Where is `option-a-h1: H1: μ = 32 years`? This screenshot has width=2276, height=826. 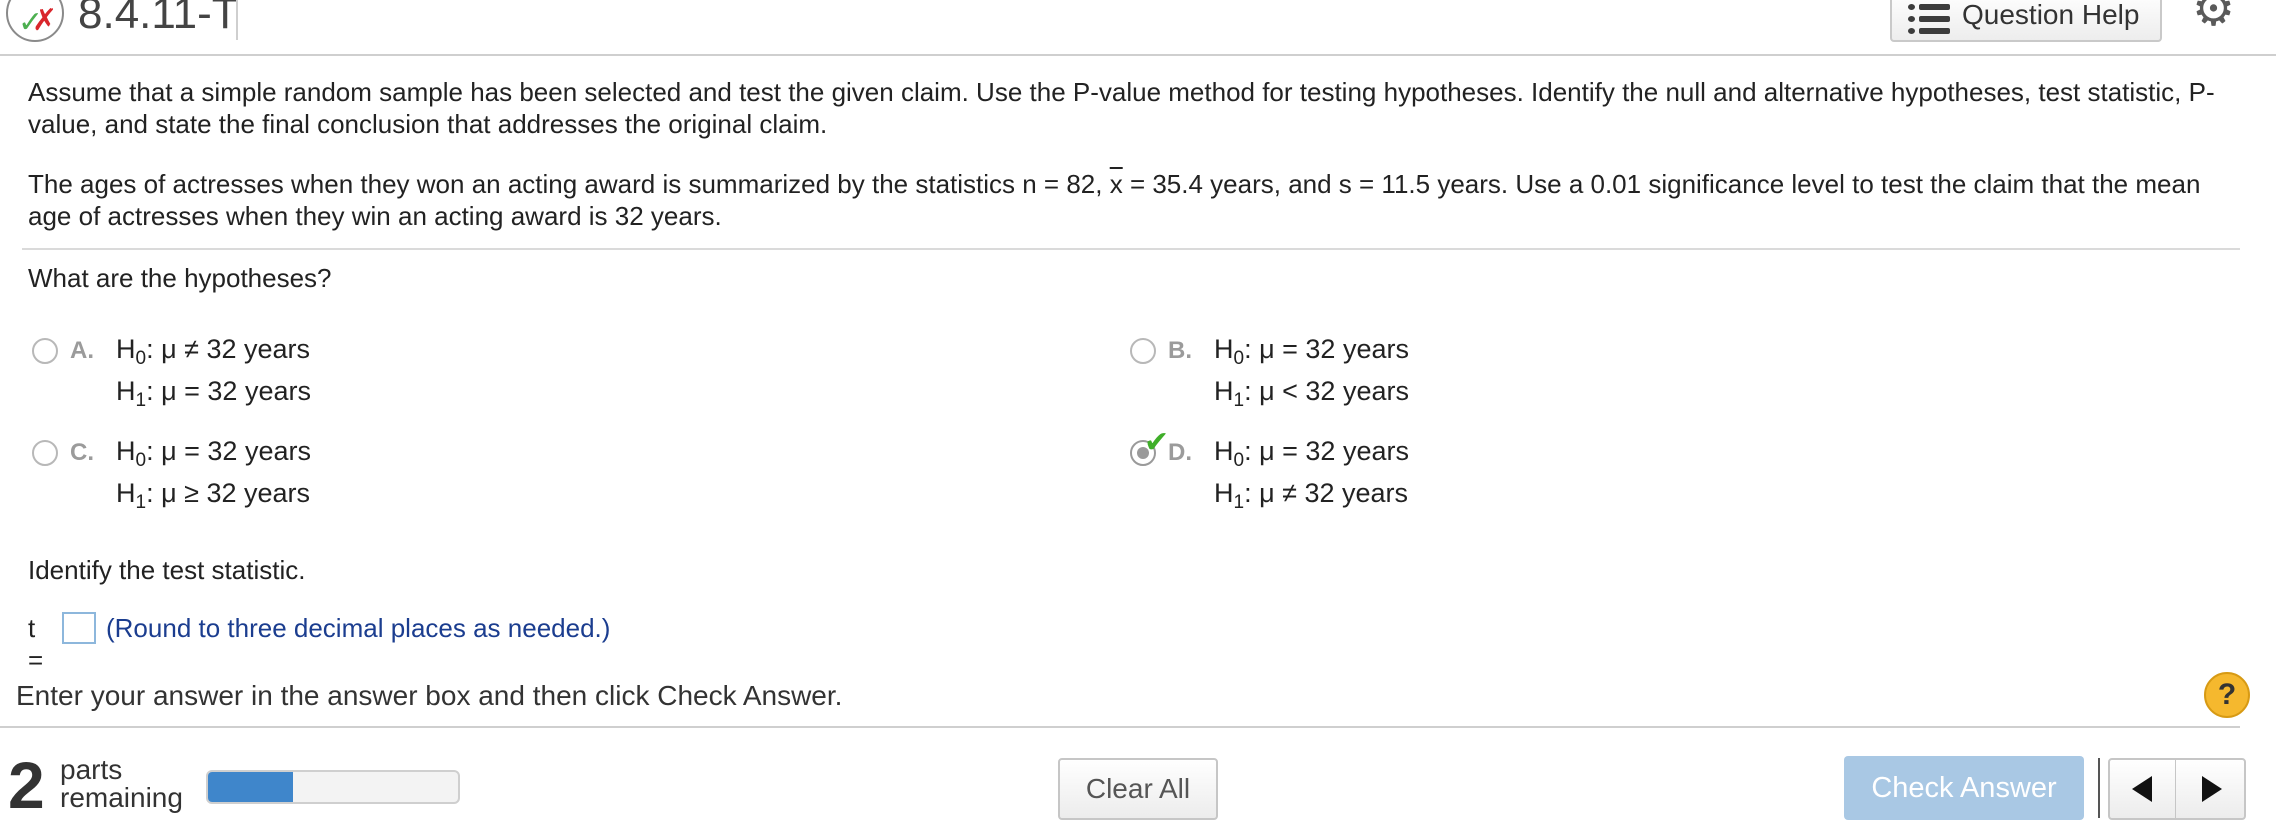
option-a-h1: H1: μ = 32 years is located at coordinates (213, 393).